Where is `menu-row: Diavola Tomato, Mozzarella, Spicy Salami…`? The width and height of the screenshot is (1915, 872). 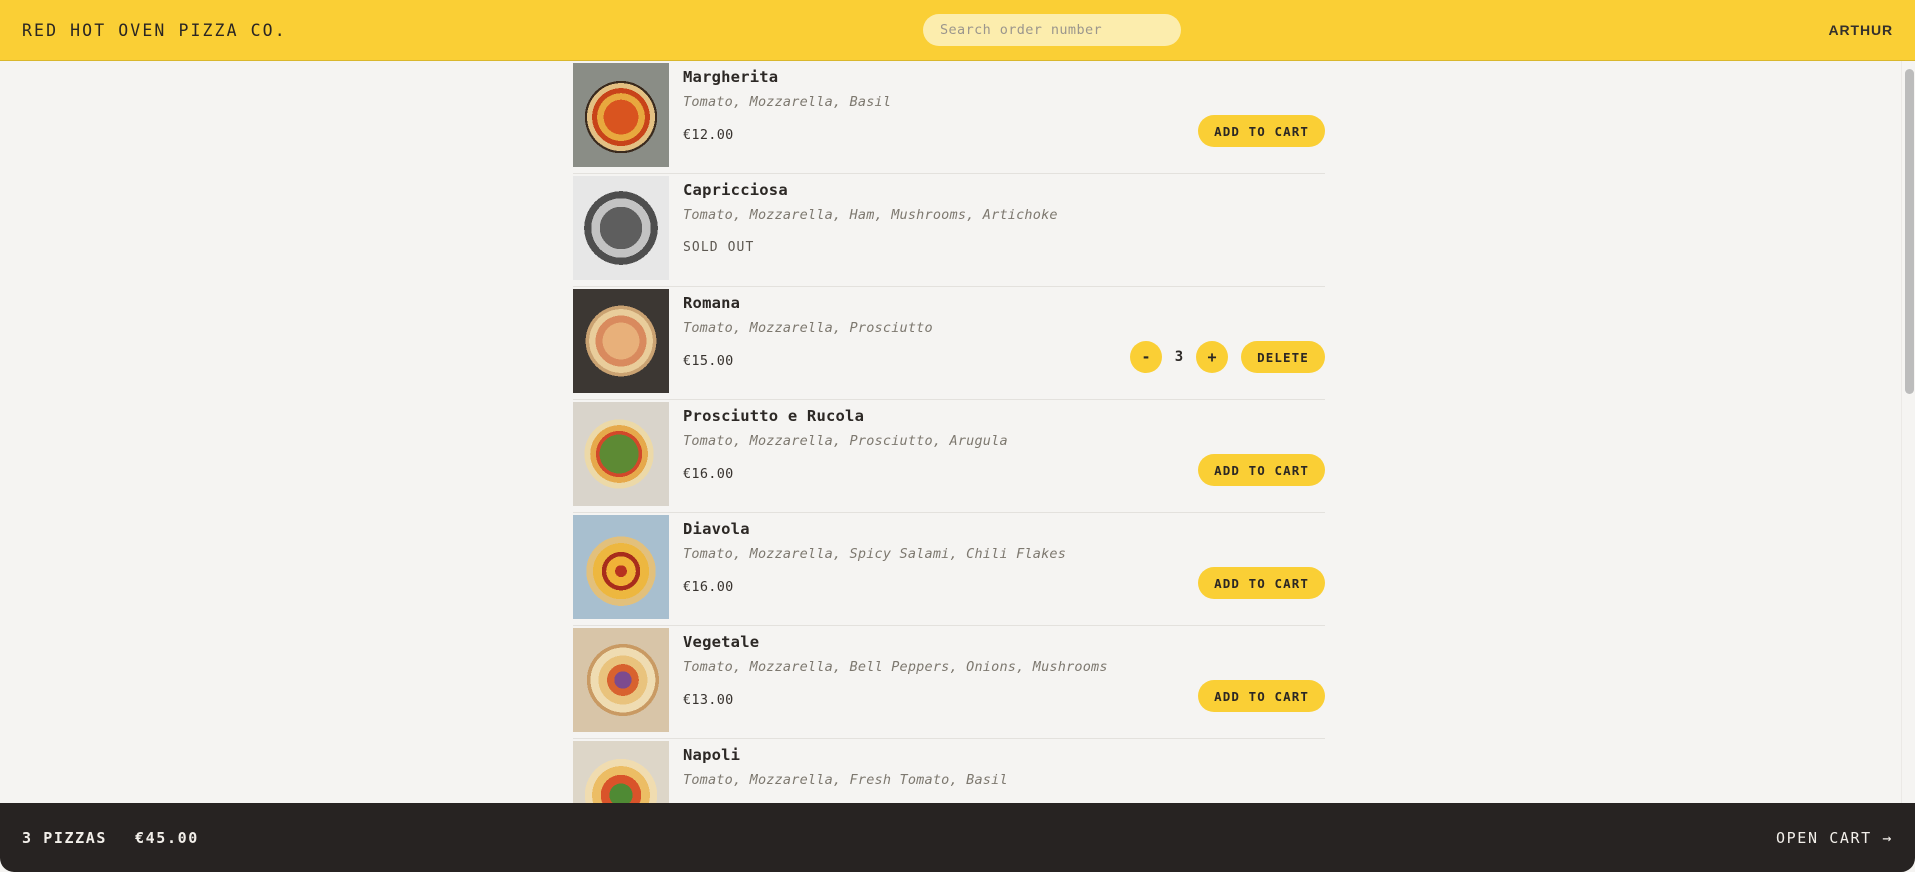
menu-row: Diavola Tomato, Mozzarella, Spicy Salami… is located at coordinates (949, 569).